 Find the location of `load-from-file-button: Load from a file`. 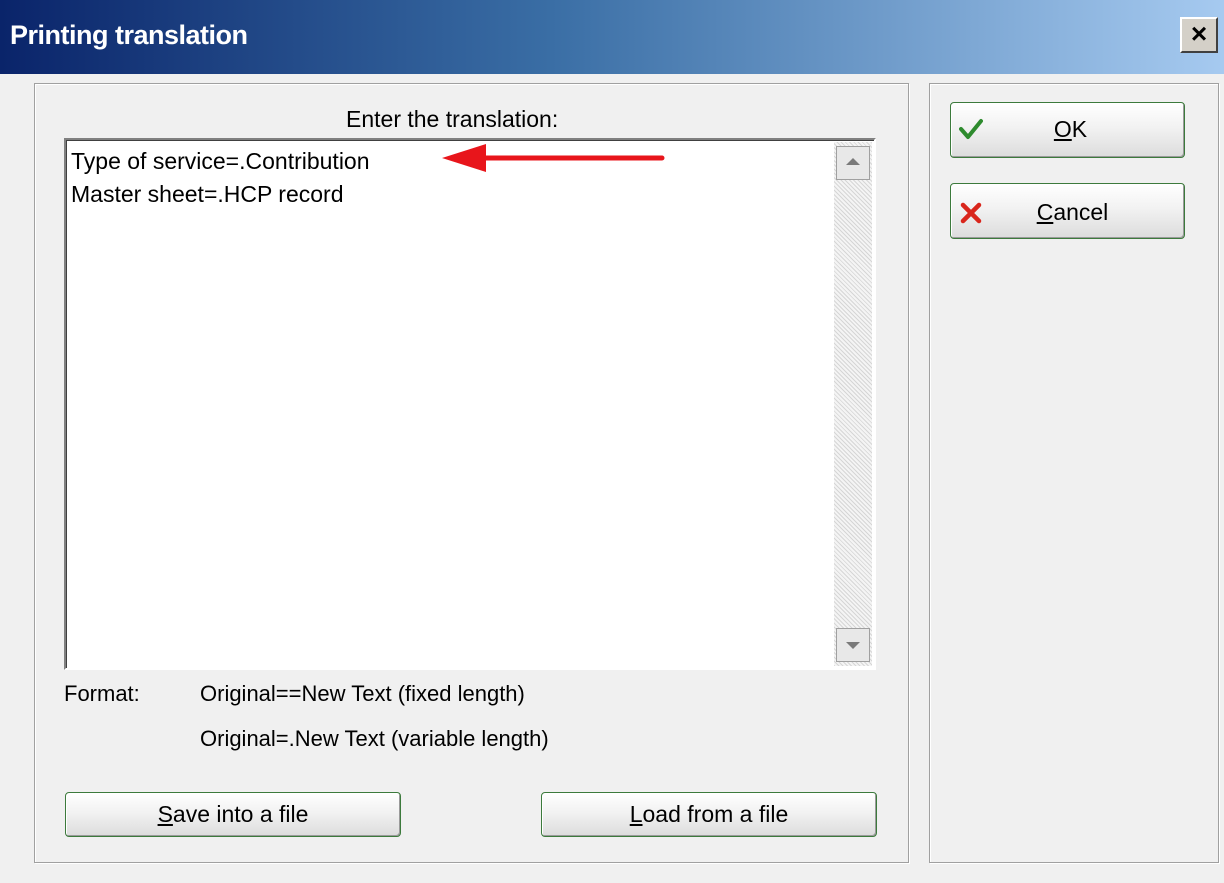

load-from-file-button: Load from a file is located at coordinates (709, 814).